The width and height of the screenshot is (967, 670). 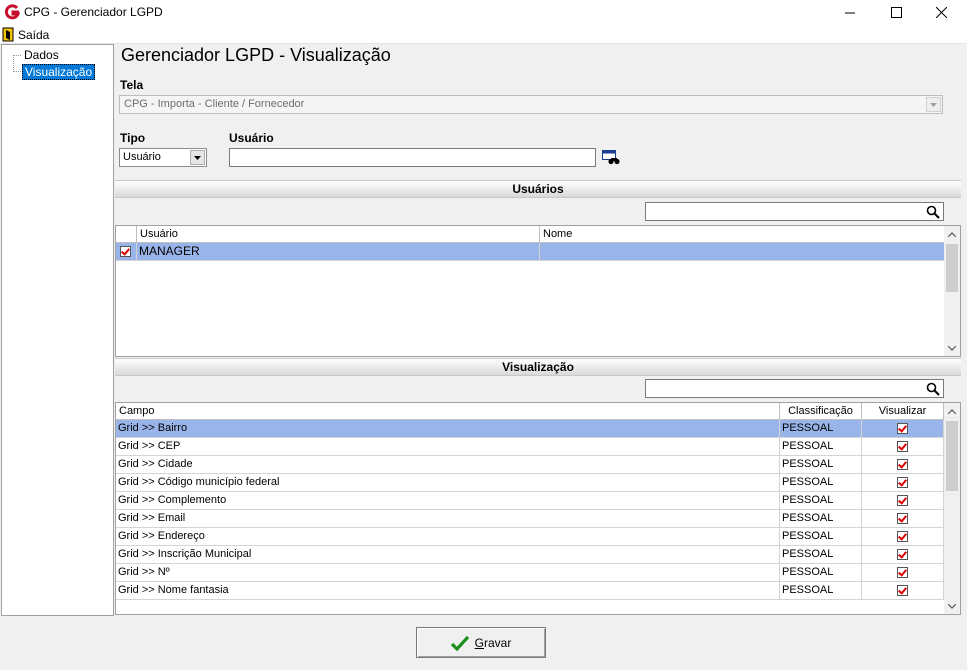 What do you see at coordinates (459, 643) in the screenshot?
I see `checkmark-icon` at bounding box center [459, 643].